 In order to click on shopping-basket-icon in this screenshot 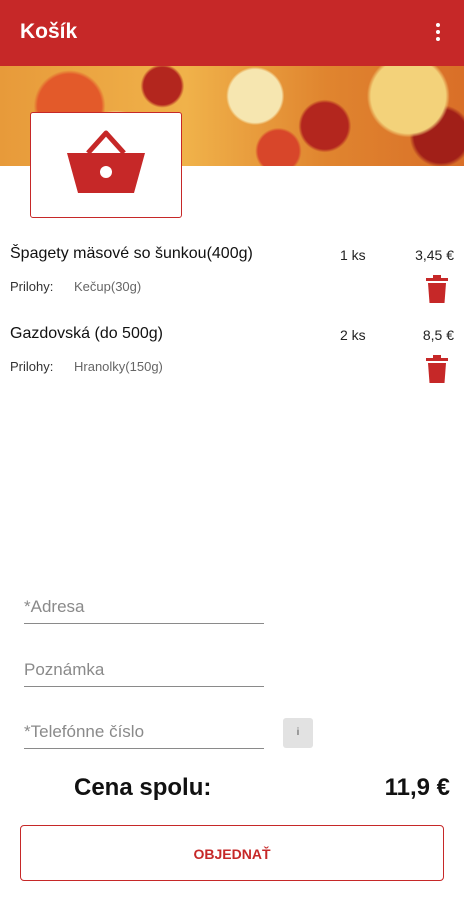, I will do `click(106, 161)`.